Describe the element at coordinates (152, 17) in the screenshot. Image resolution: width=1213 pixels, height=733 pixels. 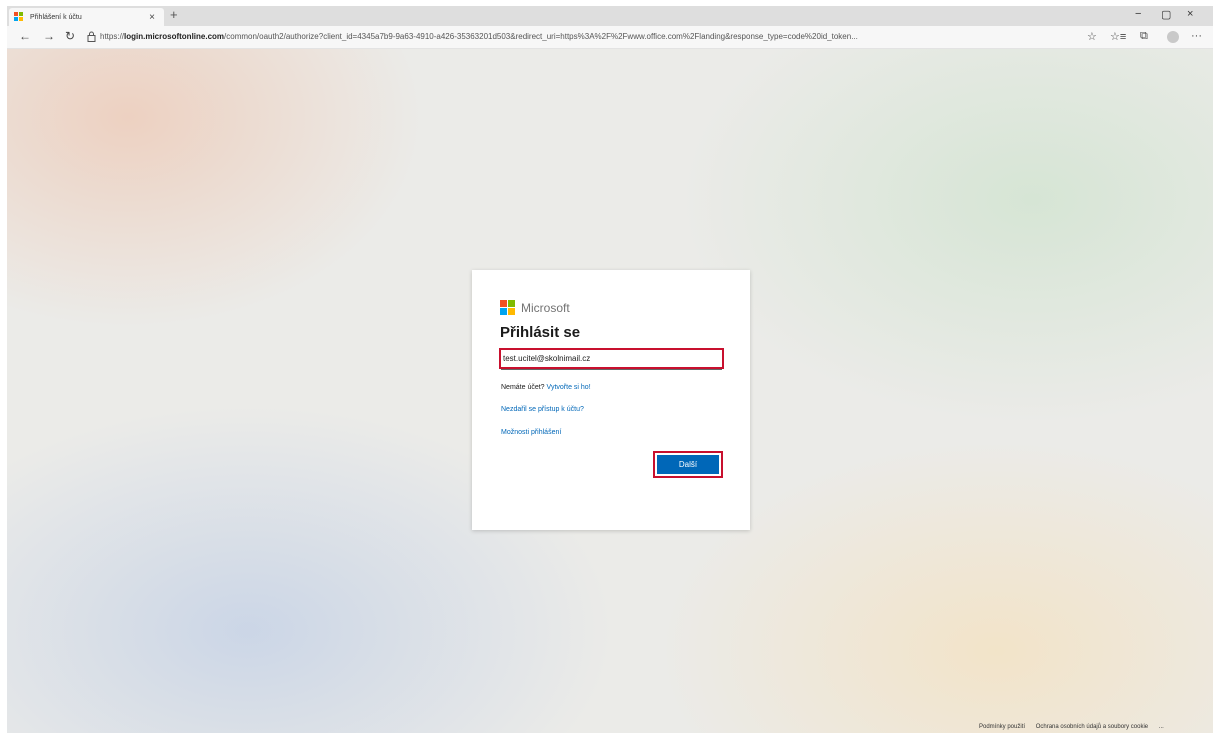
I see `tab-close-icon: ×` at that location.